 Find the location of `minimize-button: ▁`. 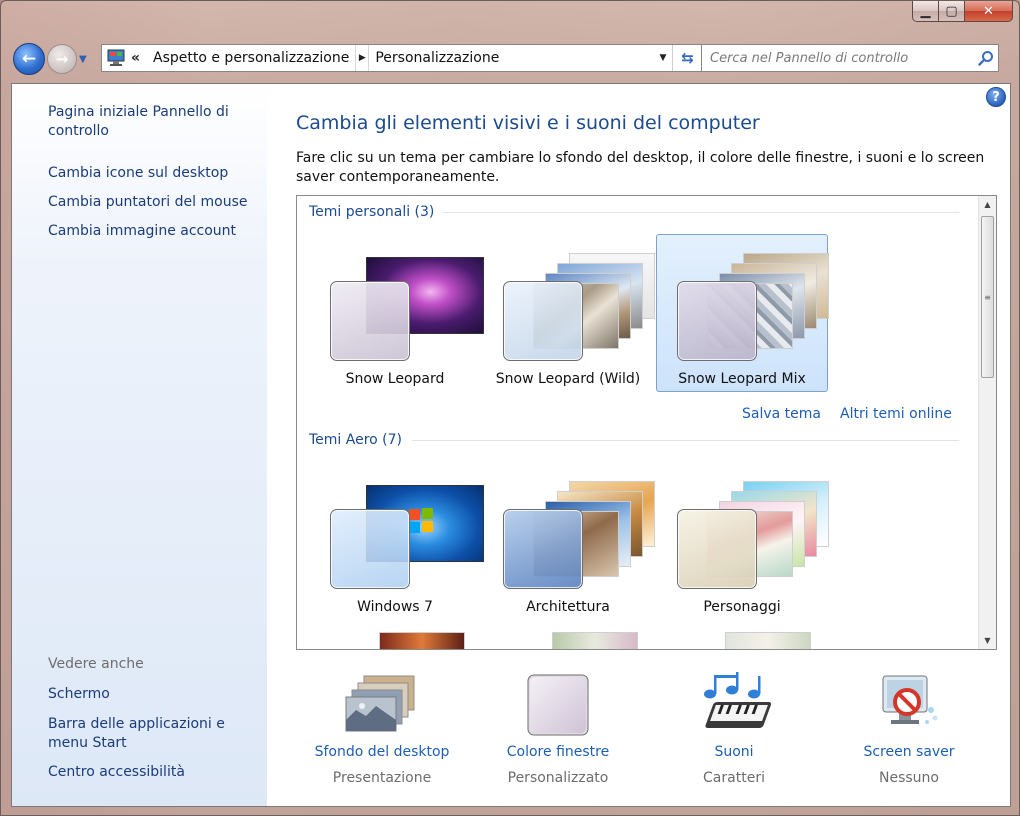

minimize-button: ▁ is located at coordinates (925, 11).